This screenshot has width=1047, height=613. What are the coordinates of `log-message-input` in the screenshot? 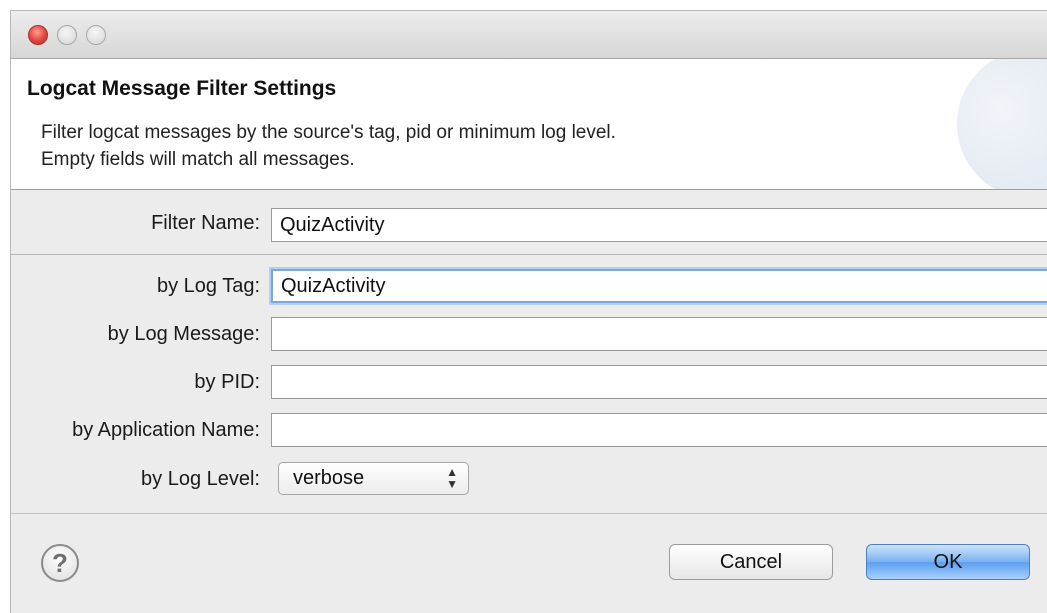 It's located at (659, 334).